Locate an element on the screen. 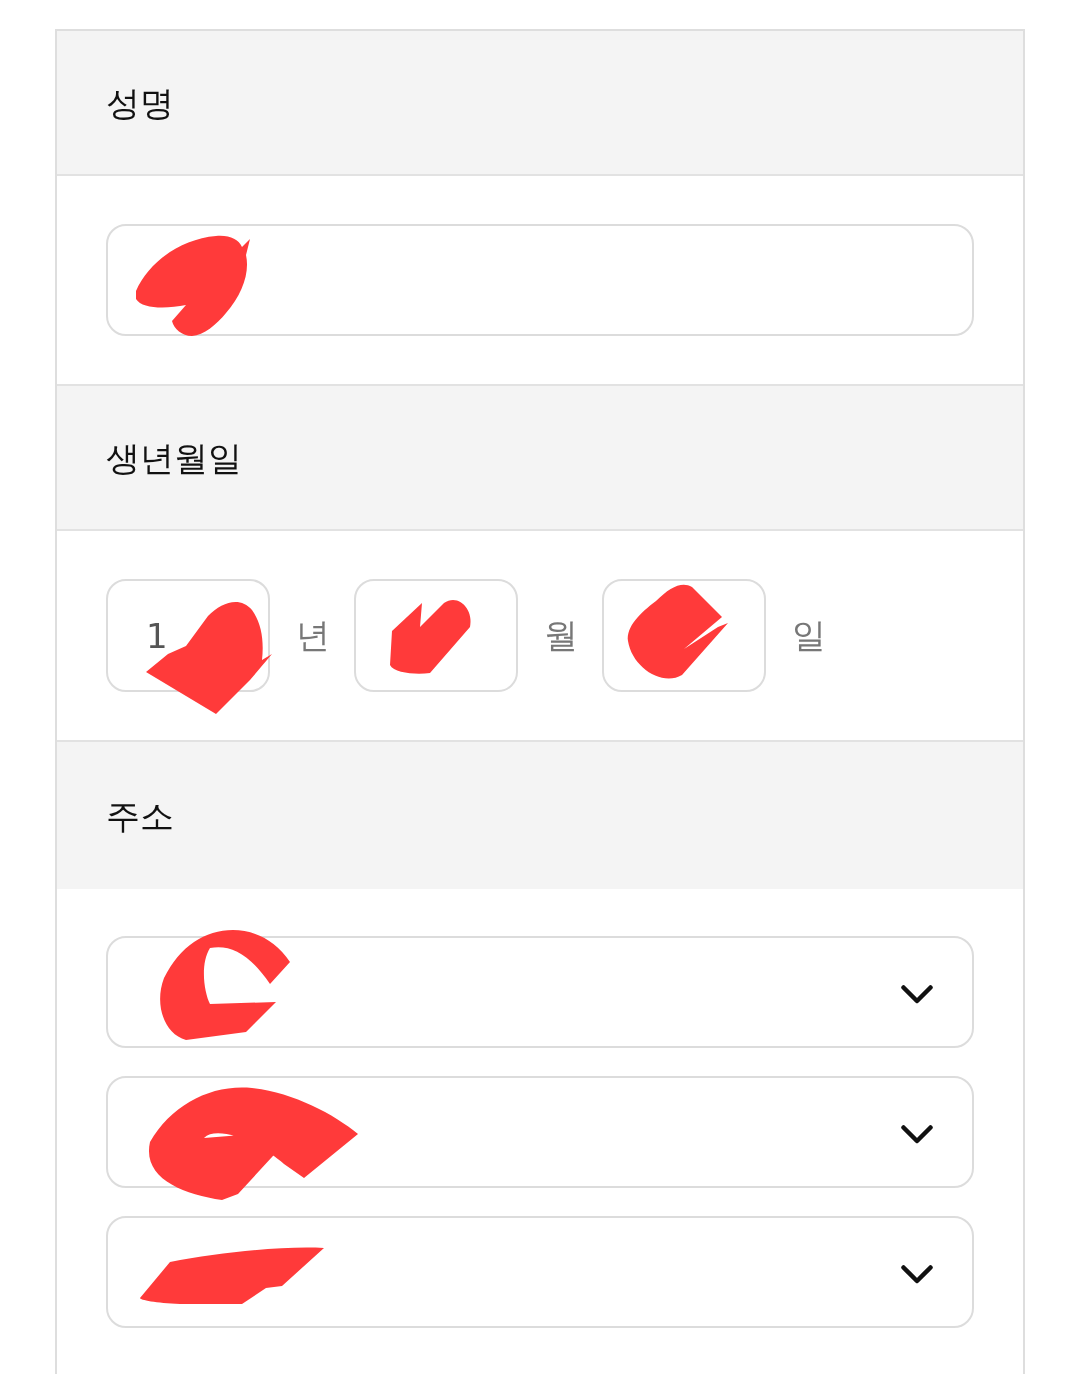  section-title: 성명 is located at coordinates (140, 102).